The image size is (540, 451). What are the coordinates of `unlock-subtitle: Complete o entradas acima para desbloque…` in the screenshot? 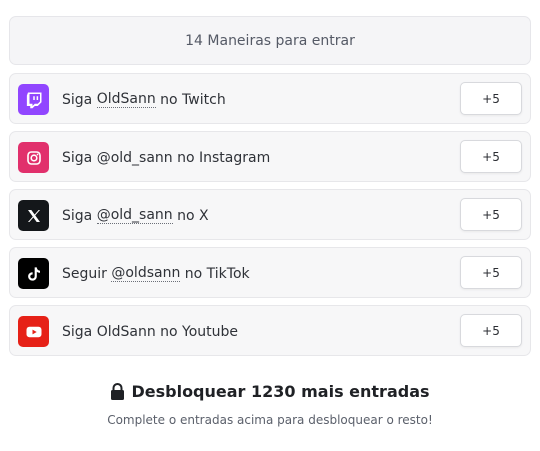 It's located at (270, 420).